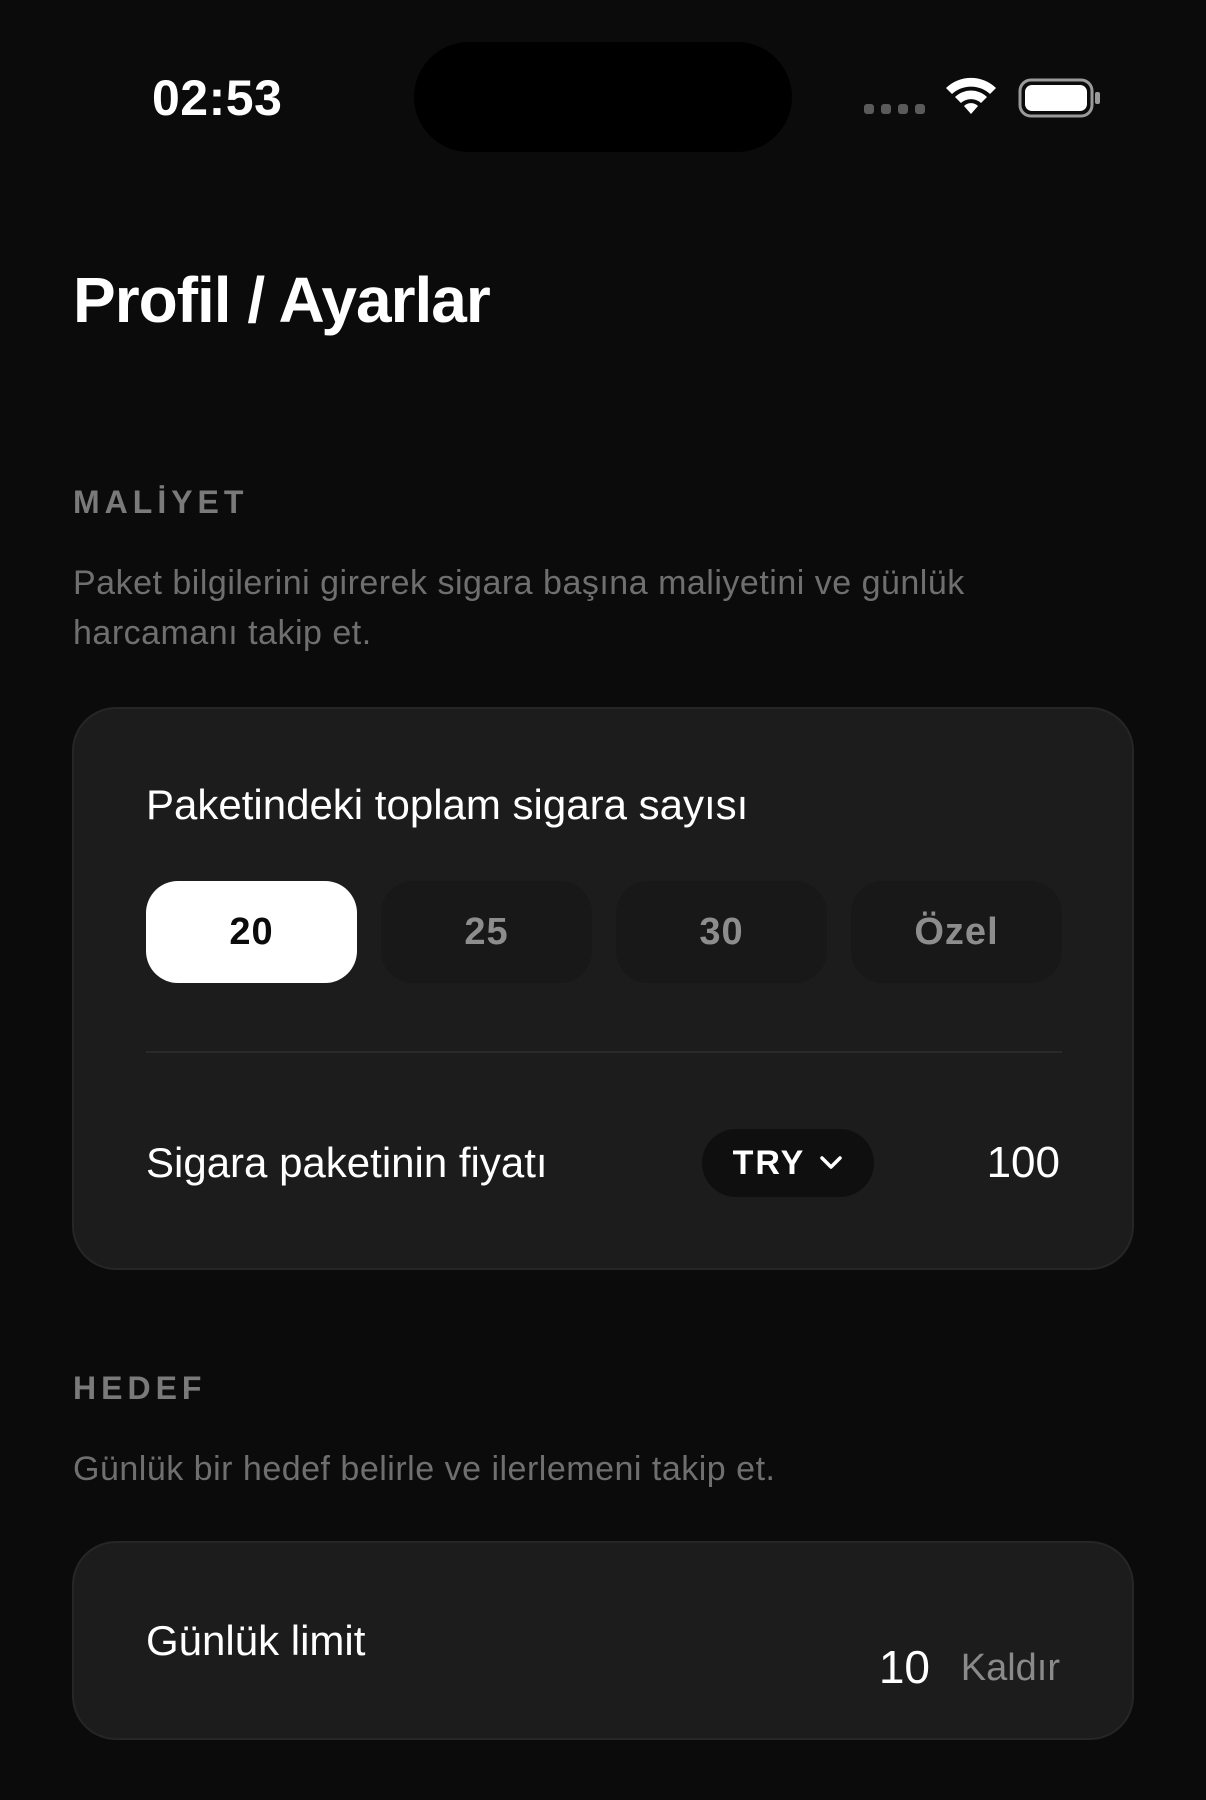 The image size is (1206, 1800). Describe the element at coordinates (217, 98) in the screenshot. I see `status-time: 02:53` at that location.